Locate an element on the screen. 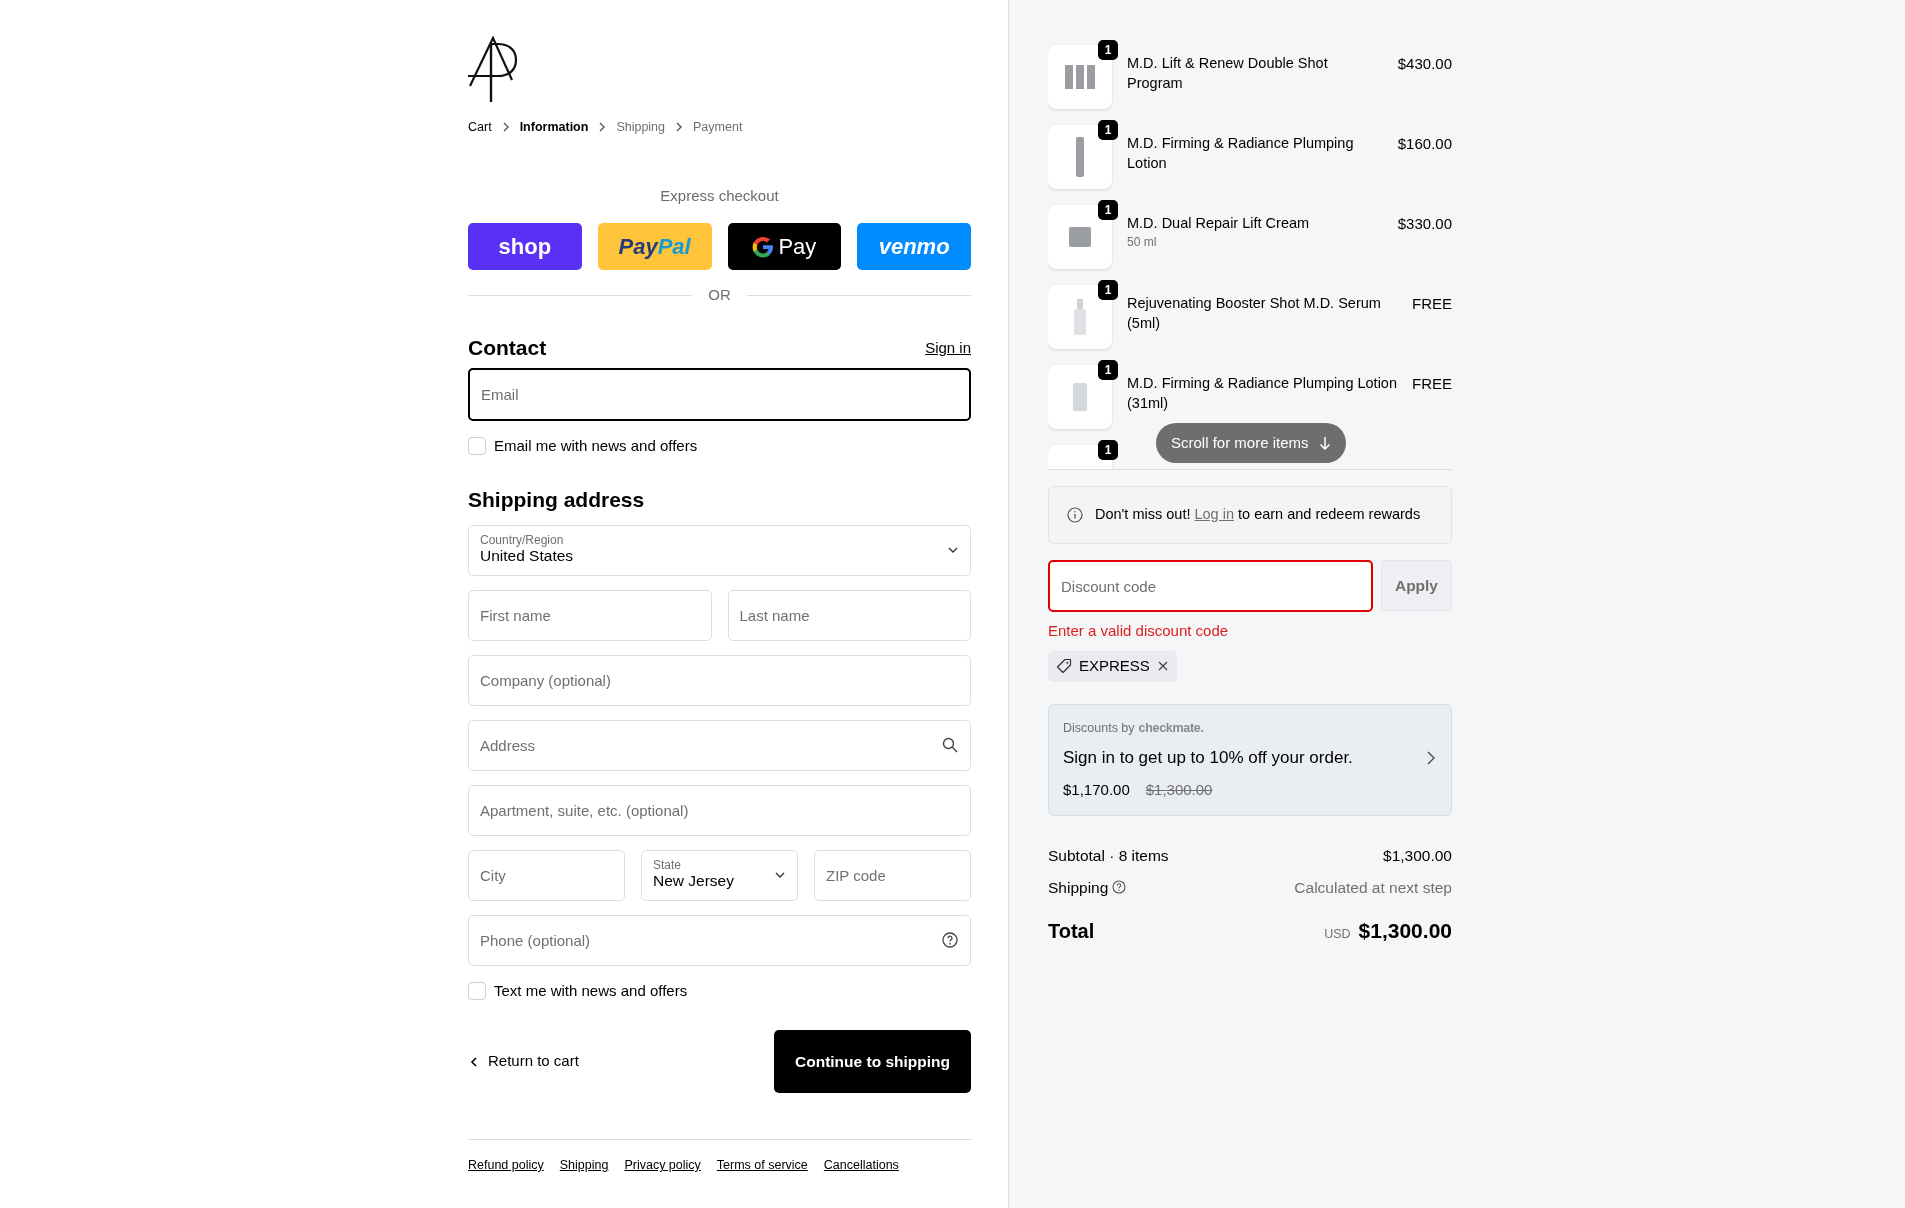  chevron-right-icon is located at coordinates (1431, 758).